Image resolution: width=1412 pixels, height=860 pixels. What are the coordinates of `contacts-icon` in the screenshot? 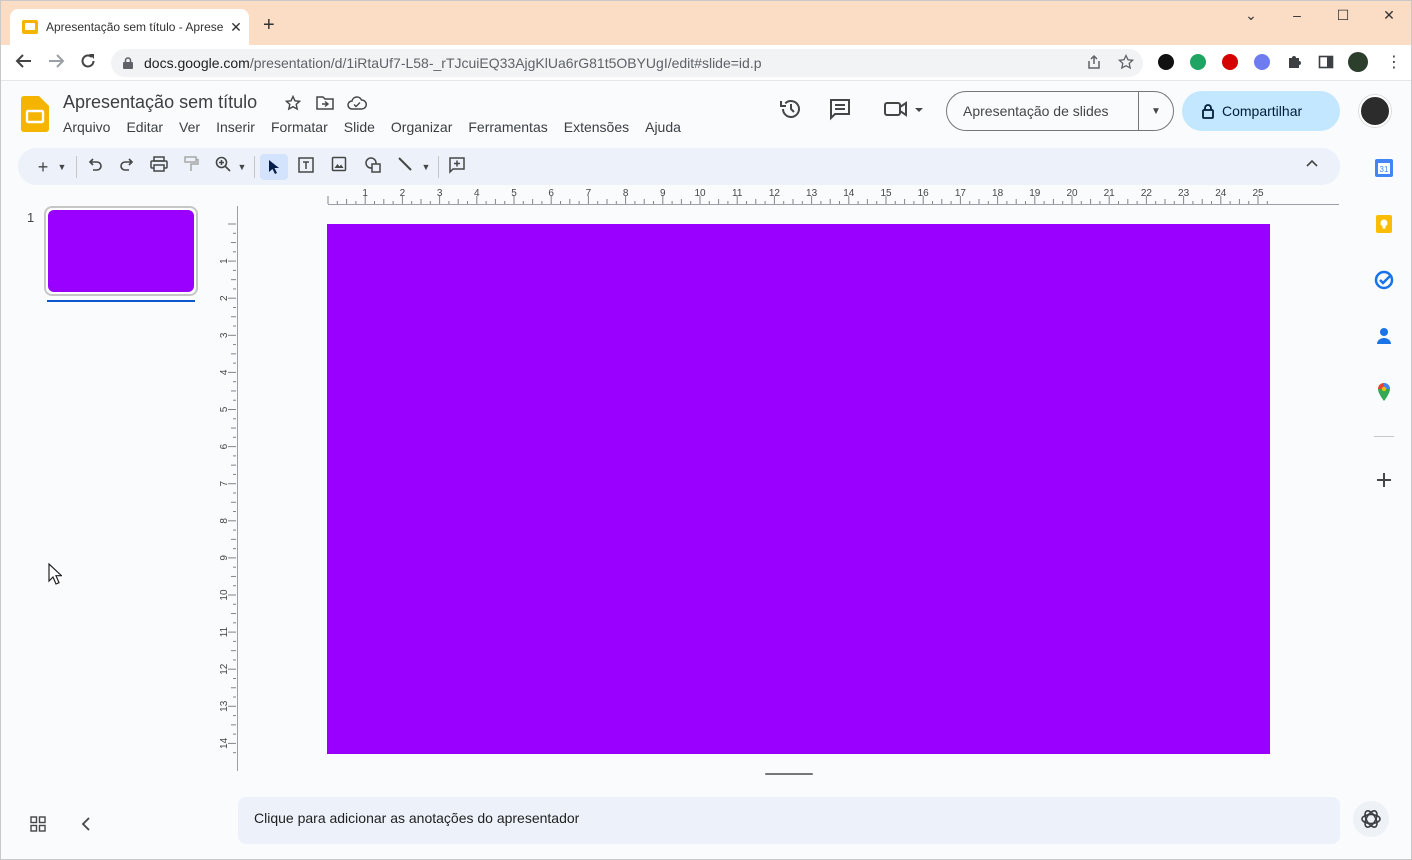 It's located at (1384, 336).